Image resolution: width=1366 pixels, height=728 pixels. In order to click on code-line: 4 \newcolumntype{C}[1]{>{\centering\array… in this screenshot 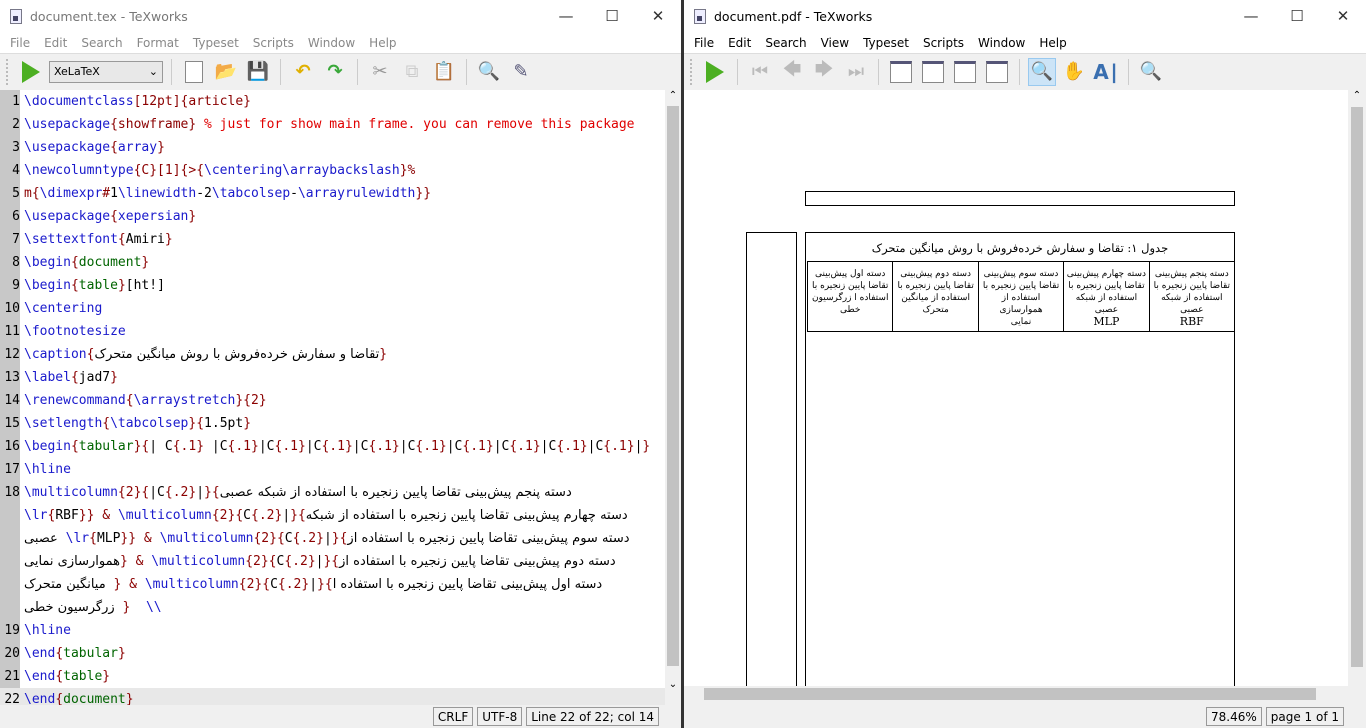, I will do `click(332, 170)`.